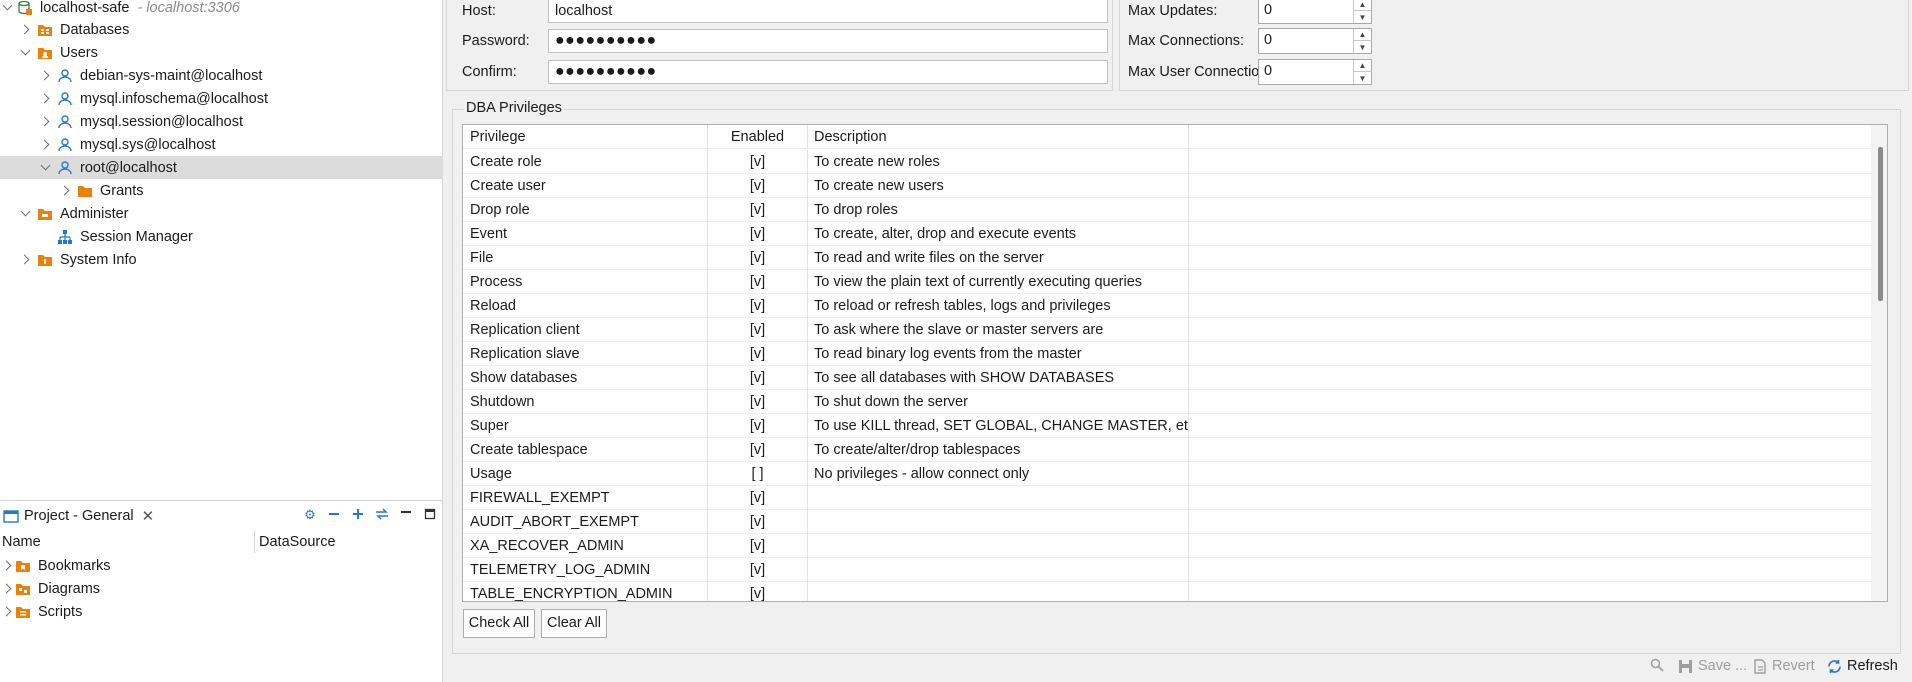 This screenshot has width=1912, height=682. Describe the element at coordinates (221, 236) in the screenshot. I see `tree-item-session-manager: Session Manager` at that location.